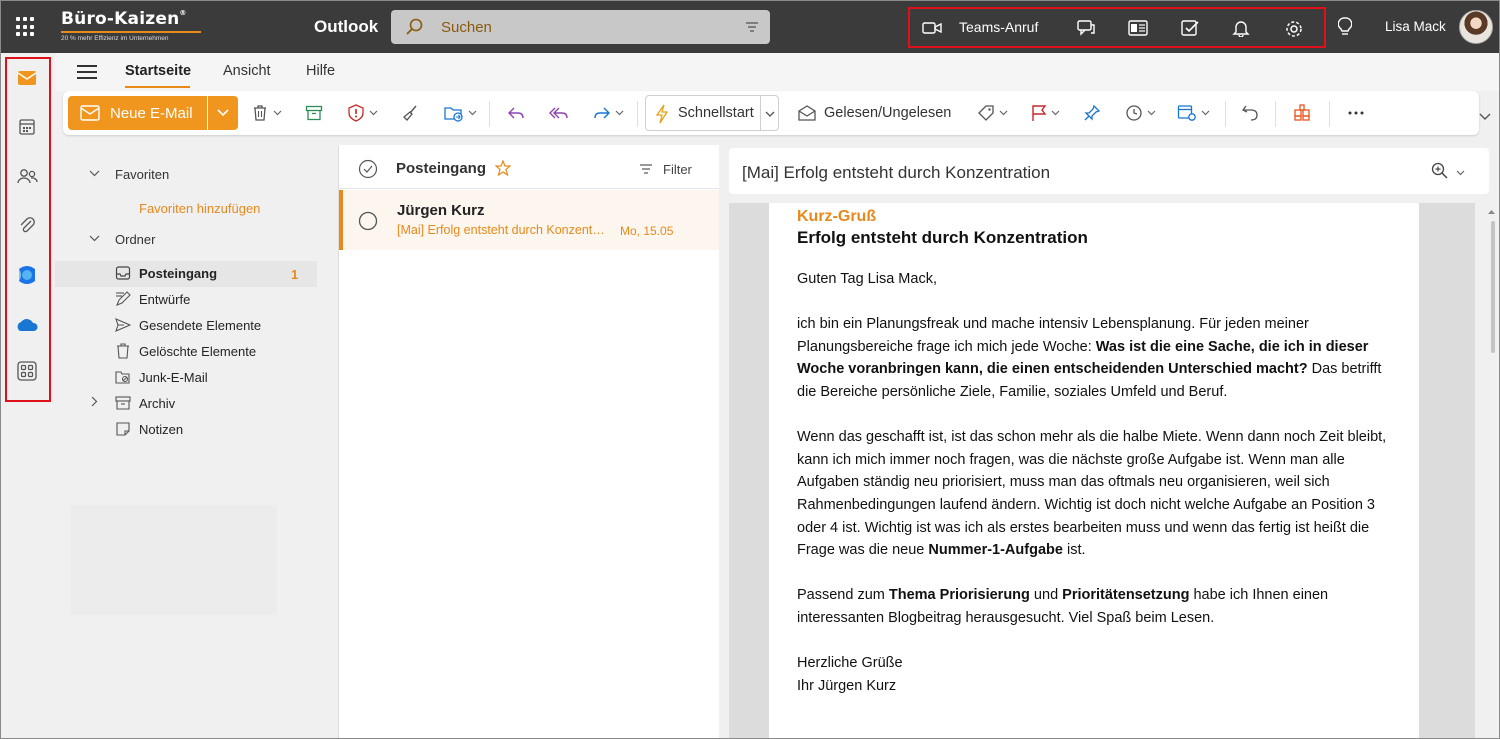  Describe the element at coordinates (1493, 287) in the screenshot. I see `scrollbar-thumb` at that location.